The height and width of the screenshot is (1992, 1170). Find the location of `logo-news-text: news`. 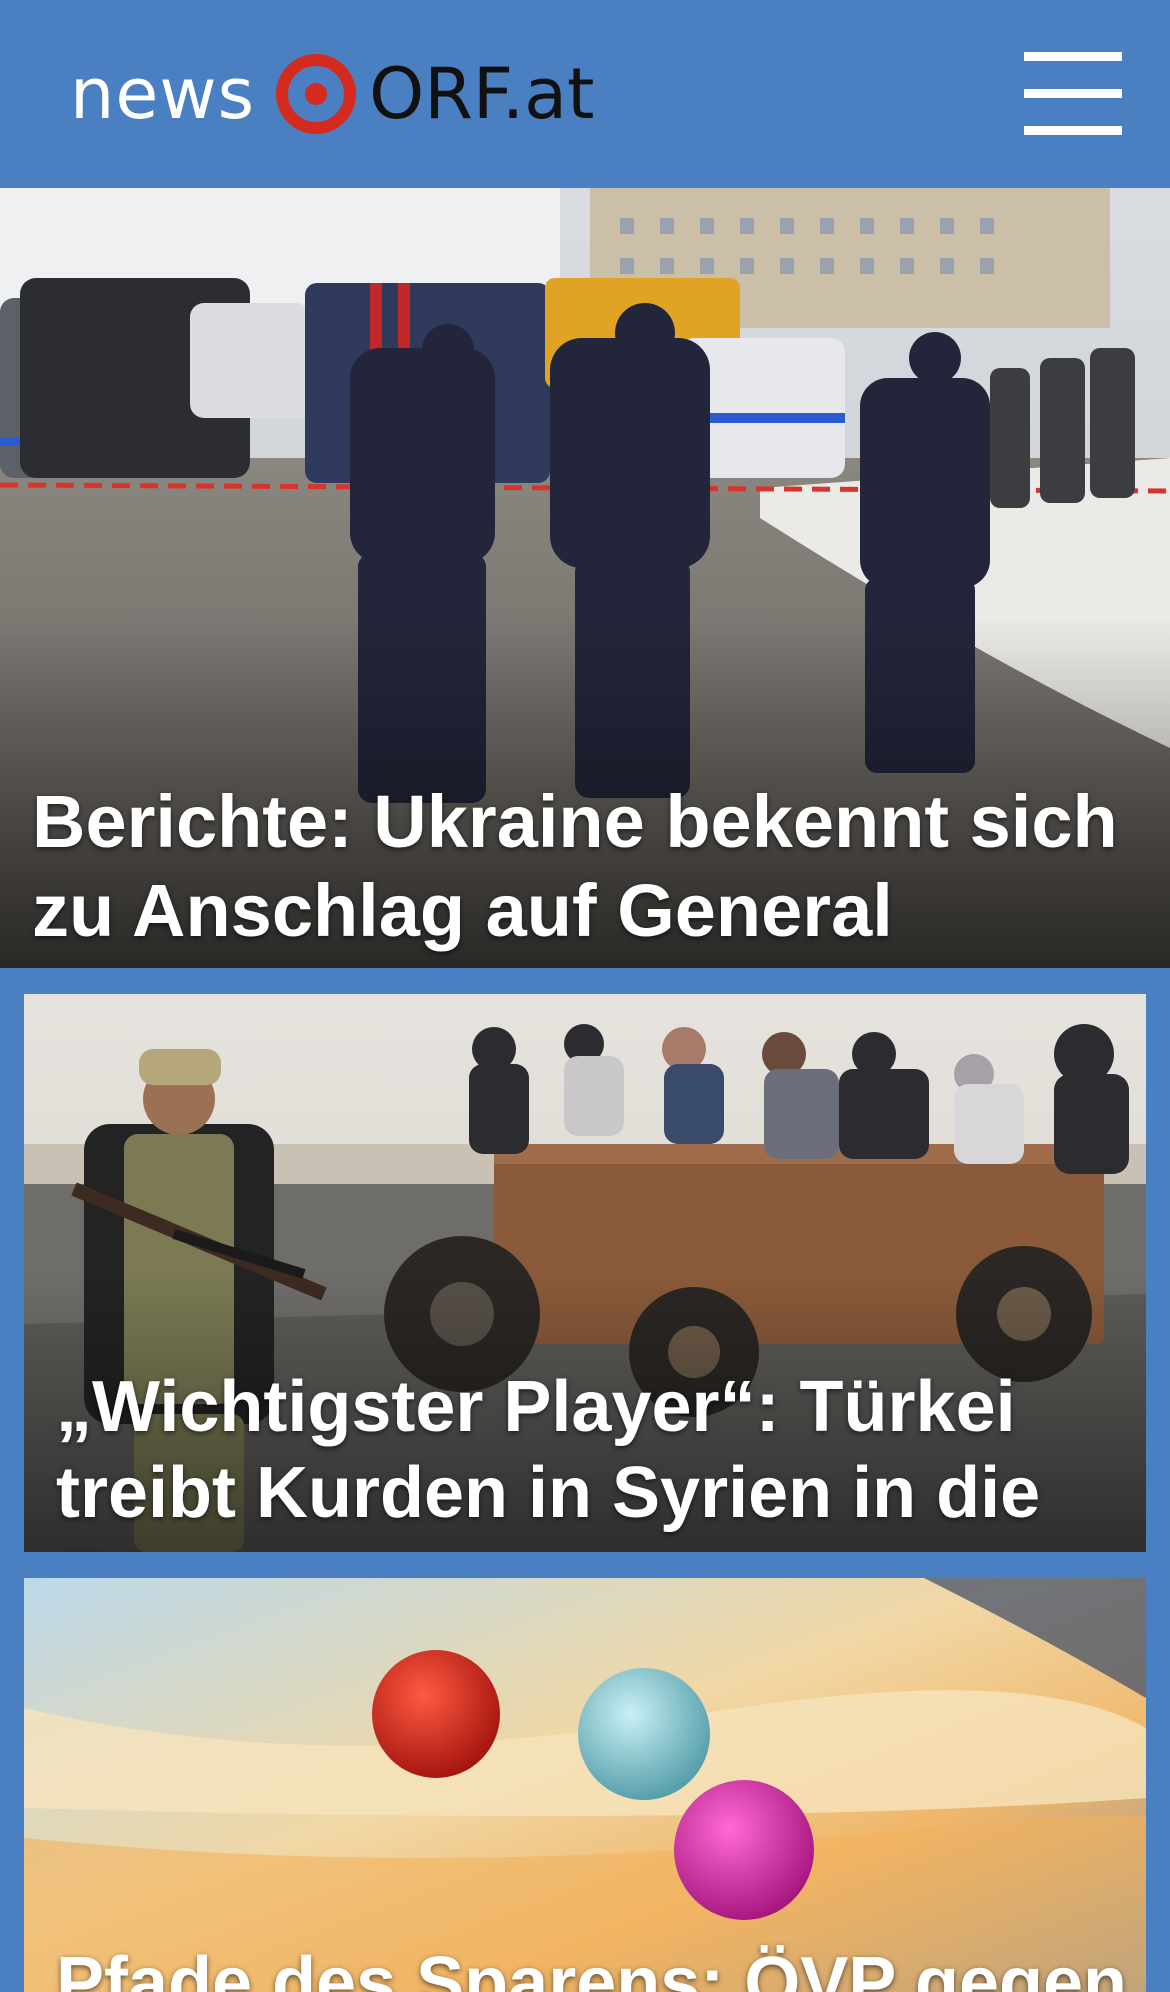

logo-news-text: news is located at coordinates (163, 94).